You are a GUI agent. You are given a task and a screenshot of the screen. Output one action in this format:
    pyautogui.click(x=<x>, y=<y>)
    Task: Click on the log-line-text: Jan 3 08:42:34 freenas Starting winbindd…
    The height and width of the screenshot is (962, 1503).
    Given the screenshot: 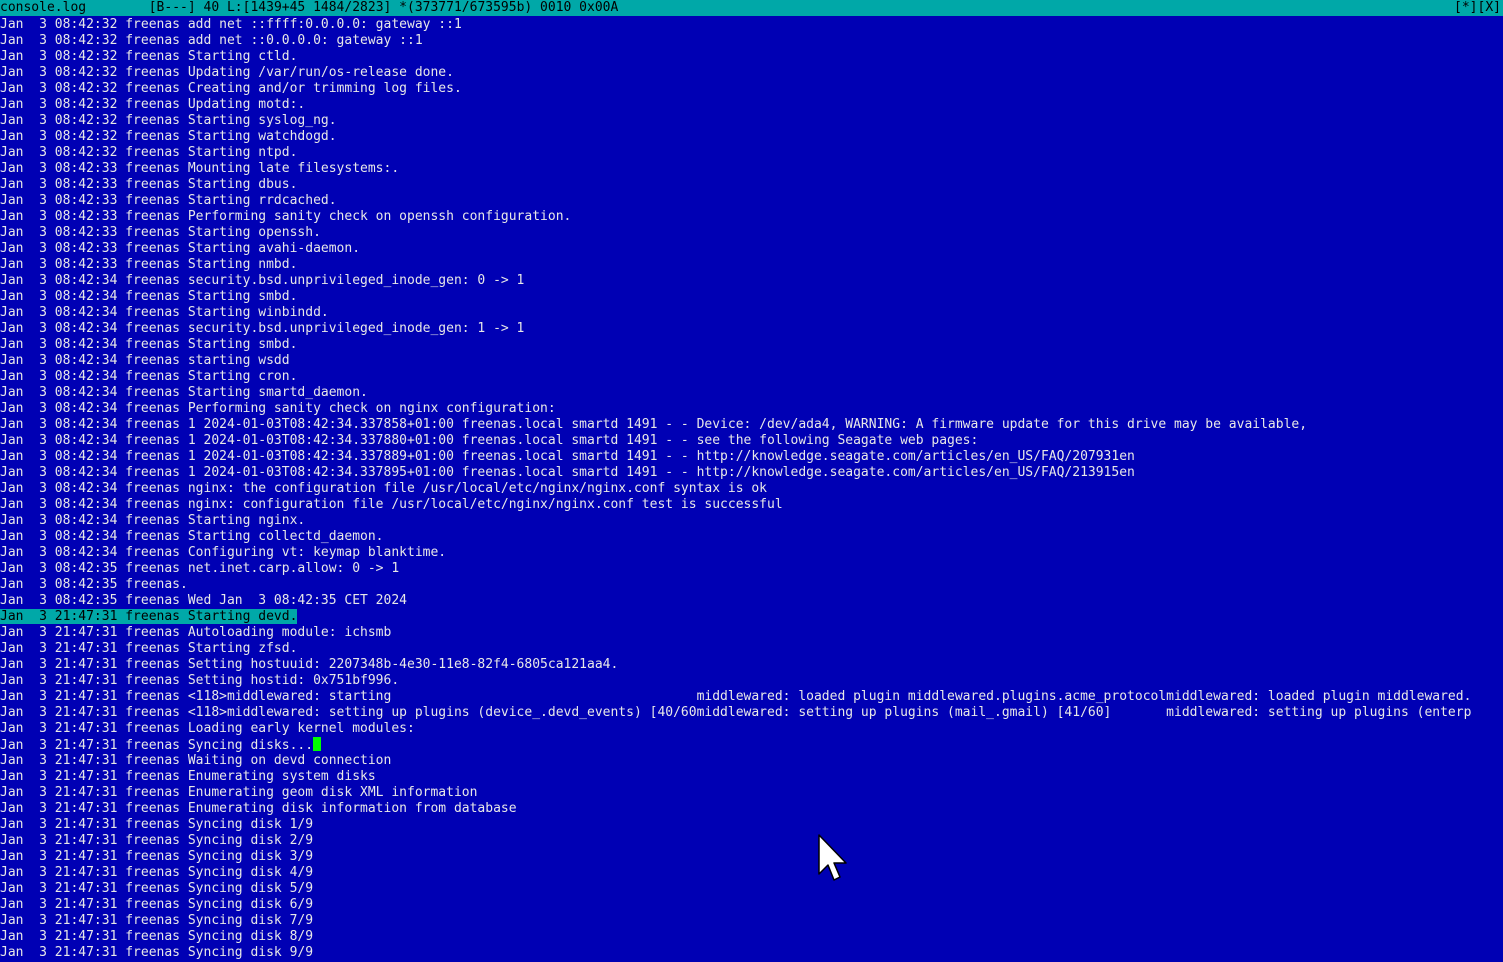 What is the action you would take?
    pyautogui.click(x=164, y=312)
    